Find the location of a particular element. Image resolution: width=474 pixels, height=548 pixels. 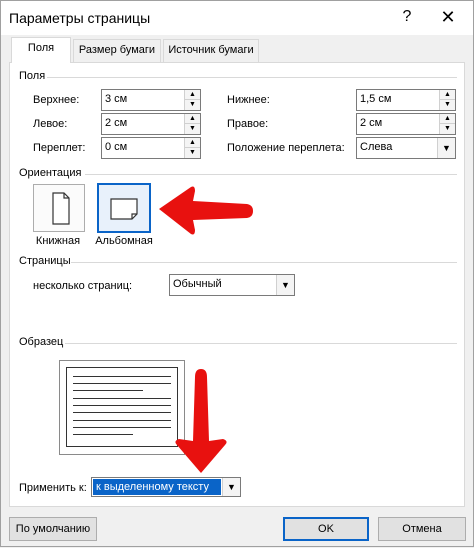

preview-page is located at coordinates (122, 407).